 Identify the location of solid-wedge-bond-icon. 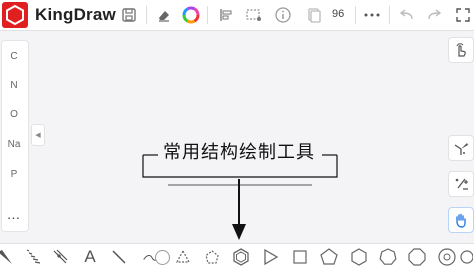
(8, 257).